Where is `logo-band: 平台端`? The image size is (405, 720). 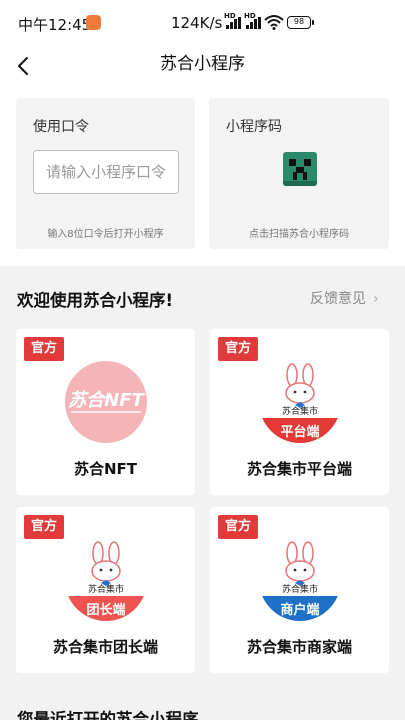
logo-band: 平台端 is located at coordinates (300, 430).